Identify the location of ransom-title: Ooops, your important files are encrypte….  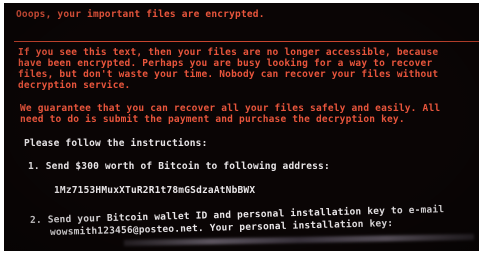
(140, 14).